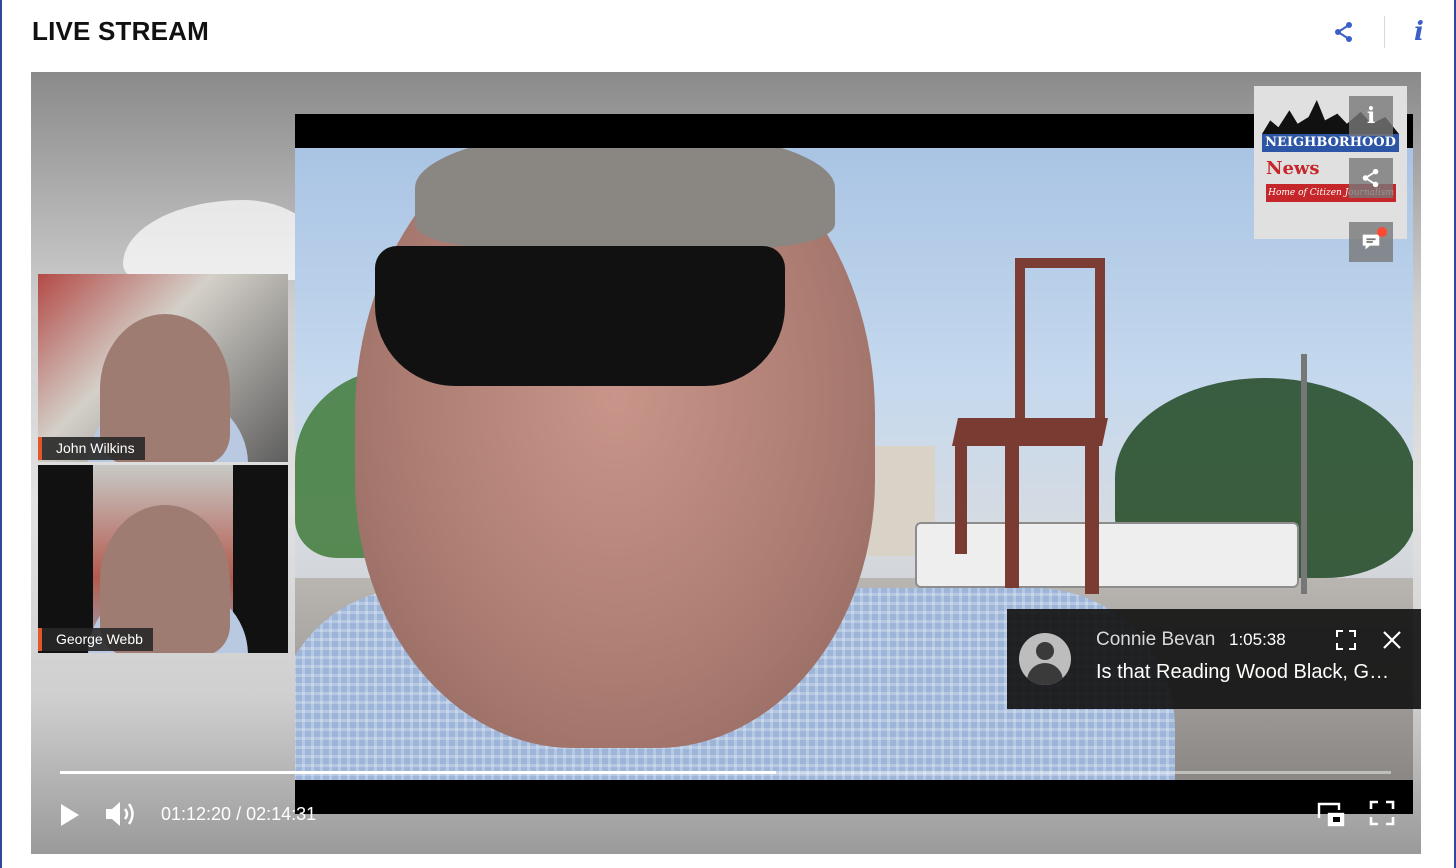 This screenshot has width=1456, height=868. I want to click on expand-icon, so click(1346, 640).